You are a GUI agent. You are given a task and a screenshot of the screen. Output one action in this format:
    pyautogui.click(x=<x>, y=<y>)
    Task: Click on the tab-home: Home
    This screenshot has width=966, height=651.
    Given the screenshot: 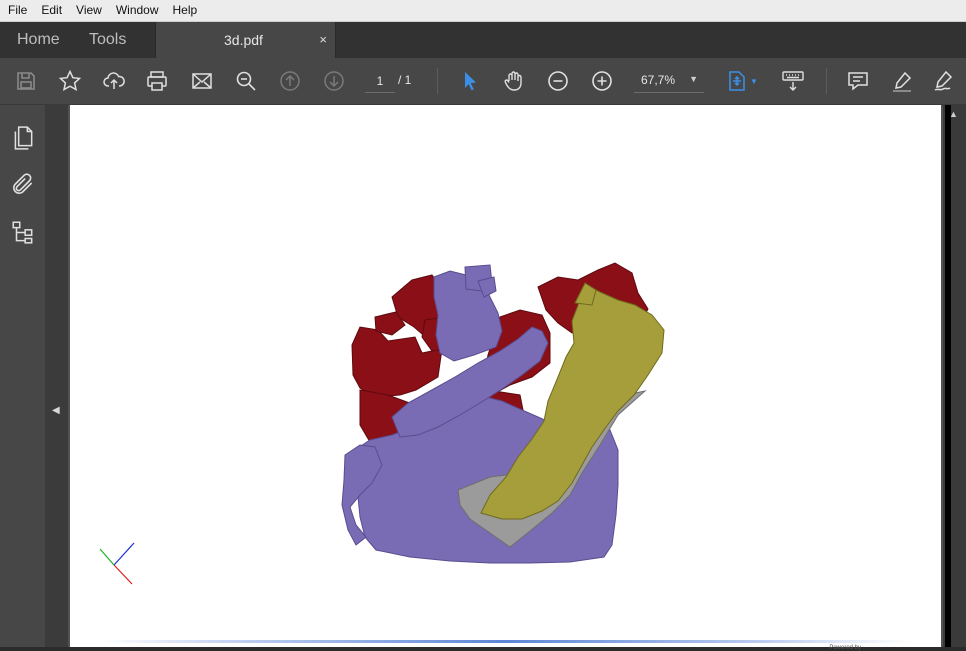 What is the action you would take?
    pyautogui.click(x=38, y=40)
    